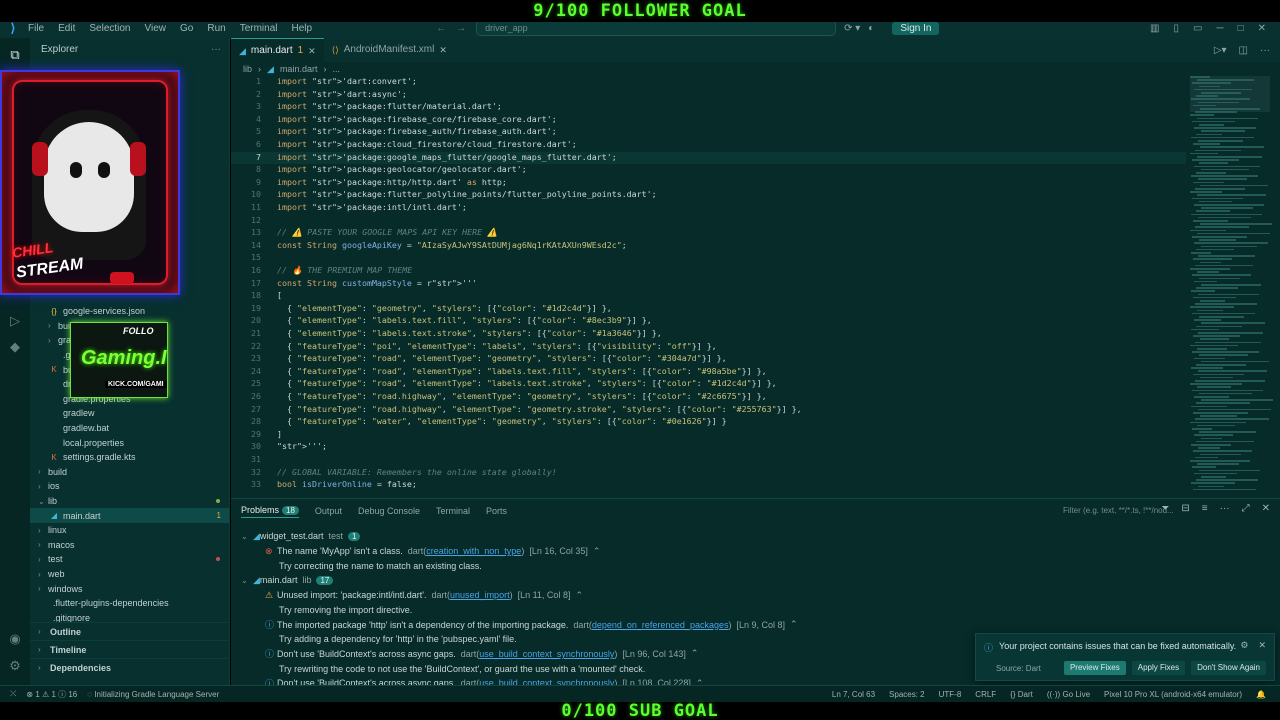 This screenshot has width=1280, height=720. I want to click on close-tab-icon: ✕, so click(443, 50).